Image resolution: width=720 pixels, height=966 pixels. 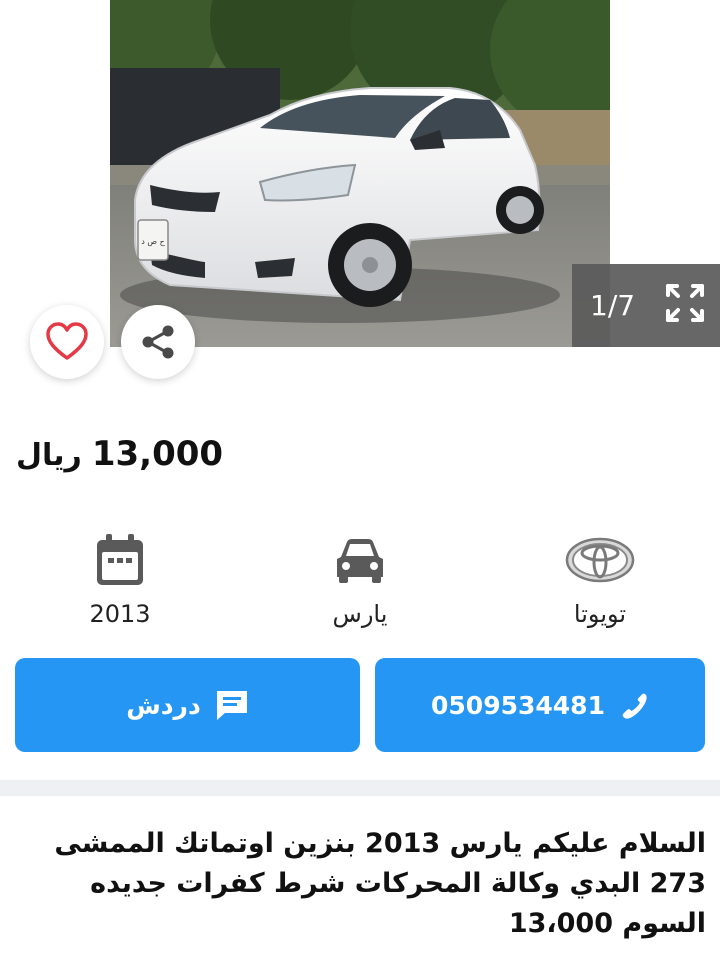 I want to click on listing-price: ريال 13,000, so click(x=119, y=459).